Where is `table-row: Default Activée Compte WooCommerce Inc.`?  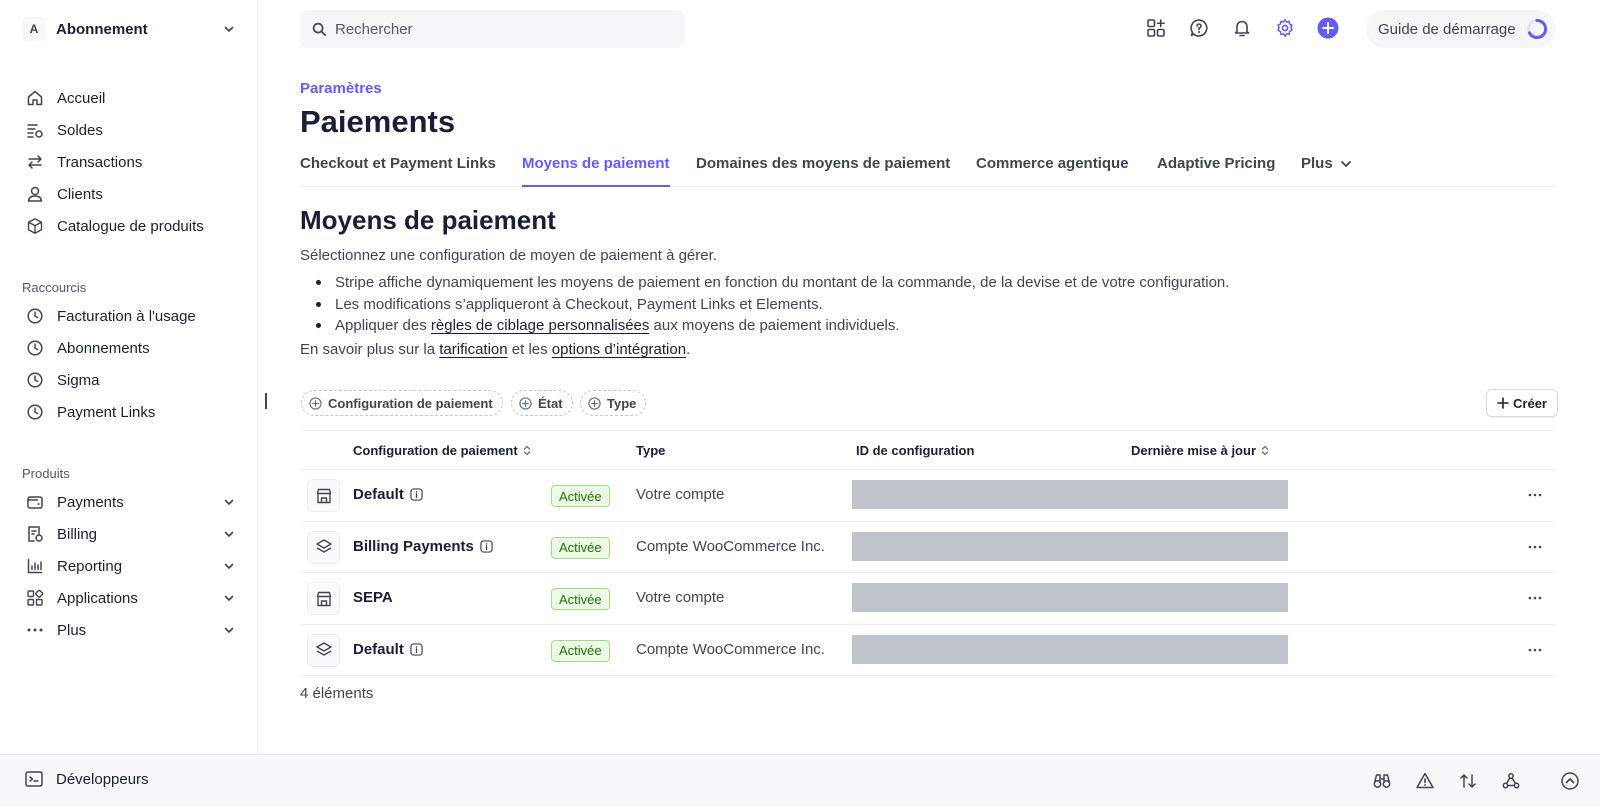
table-row: Default Activée Compte WooCommerce Inc. is located at coordinates (928, 650).